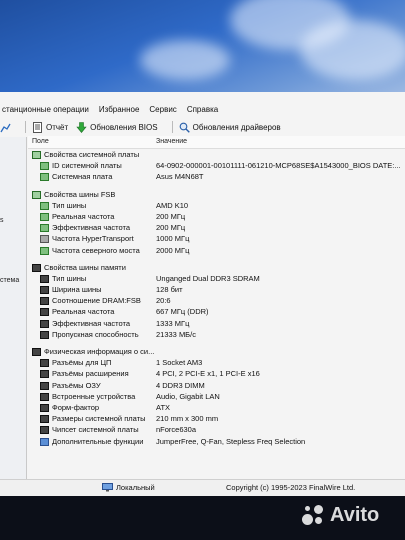 The image size is (405, 540). I want to click on table-row: Разъёмы ОЗУ 4 DDR3 DIMM, so click(216, 386).